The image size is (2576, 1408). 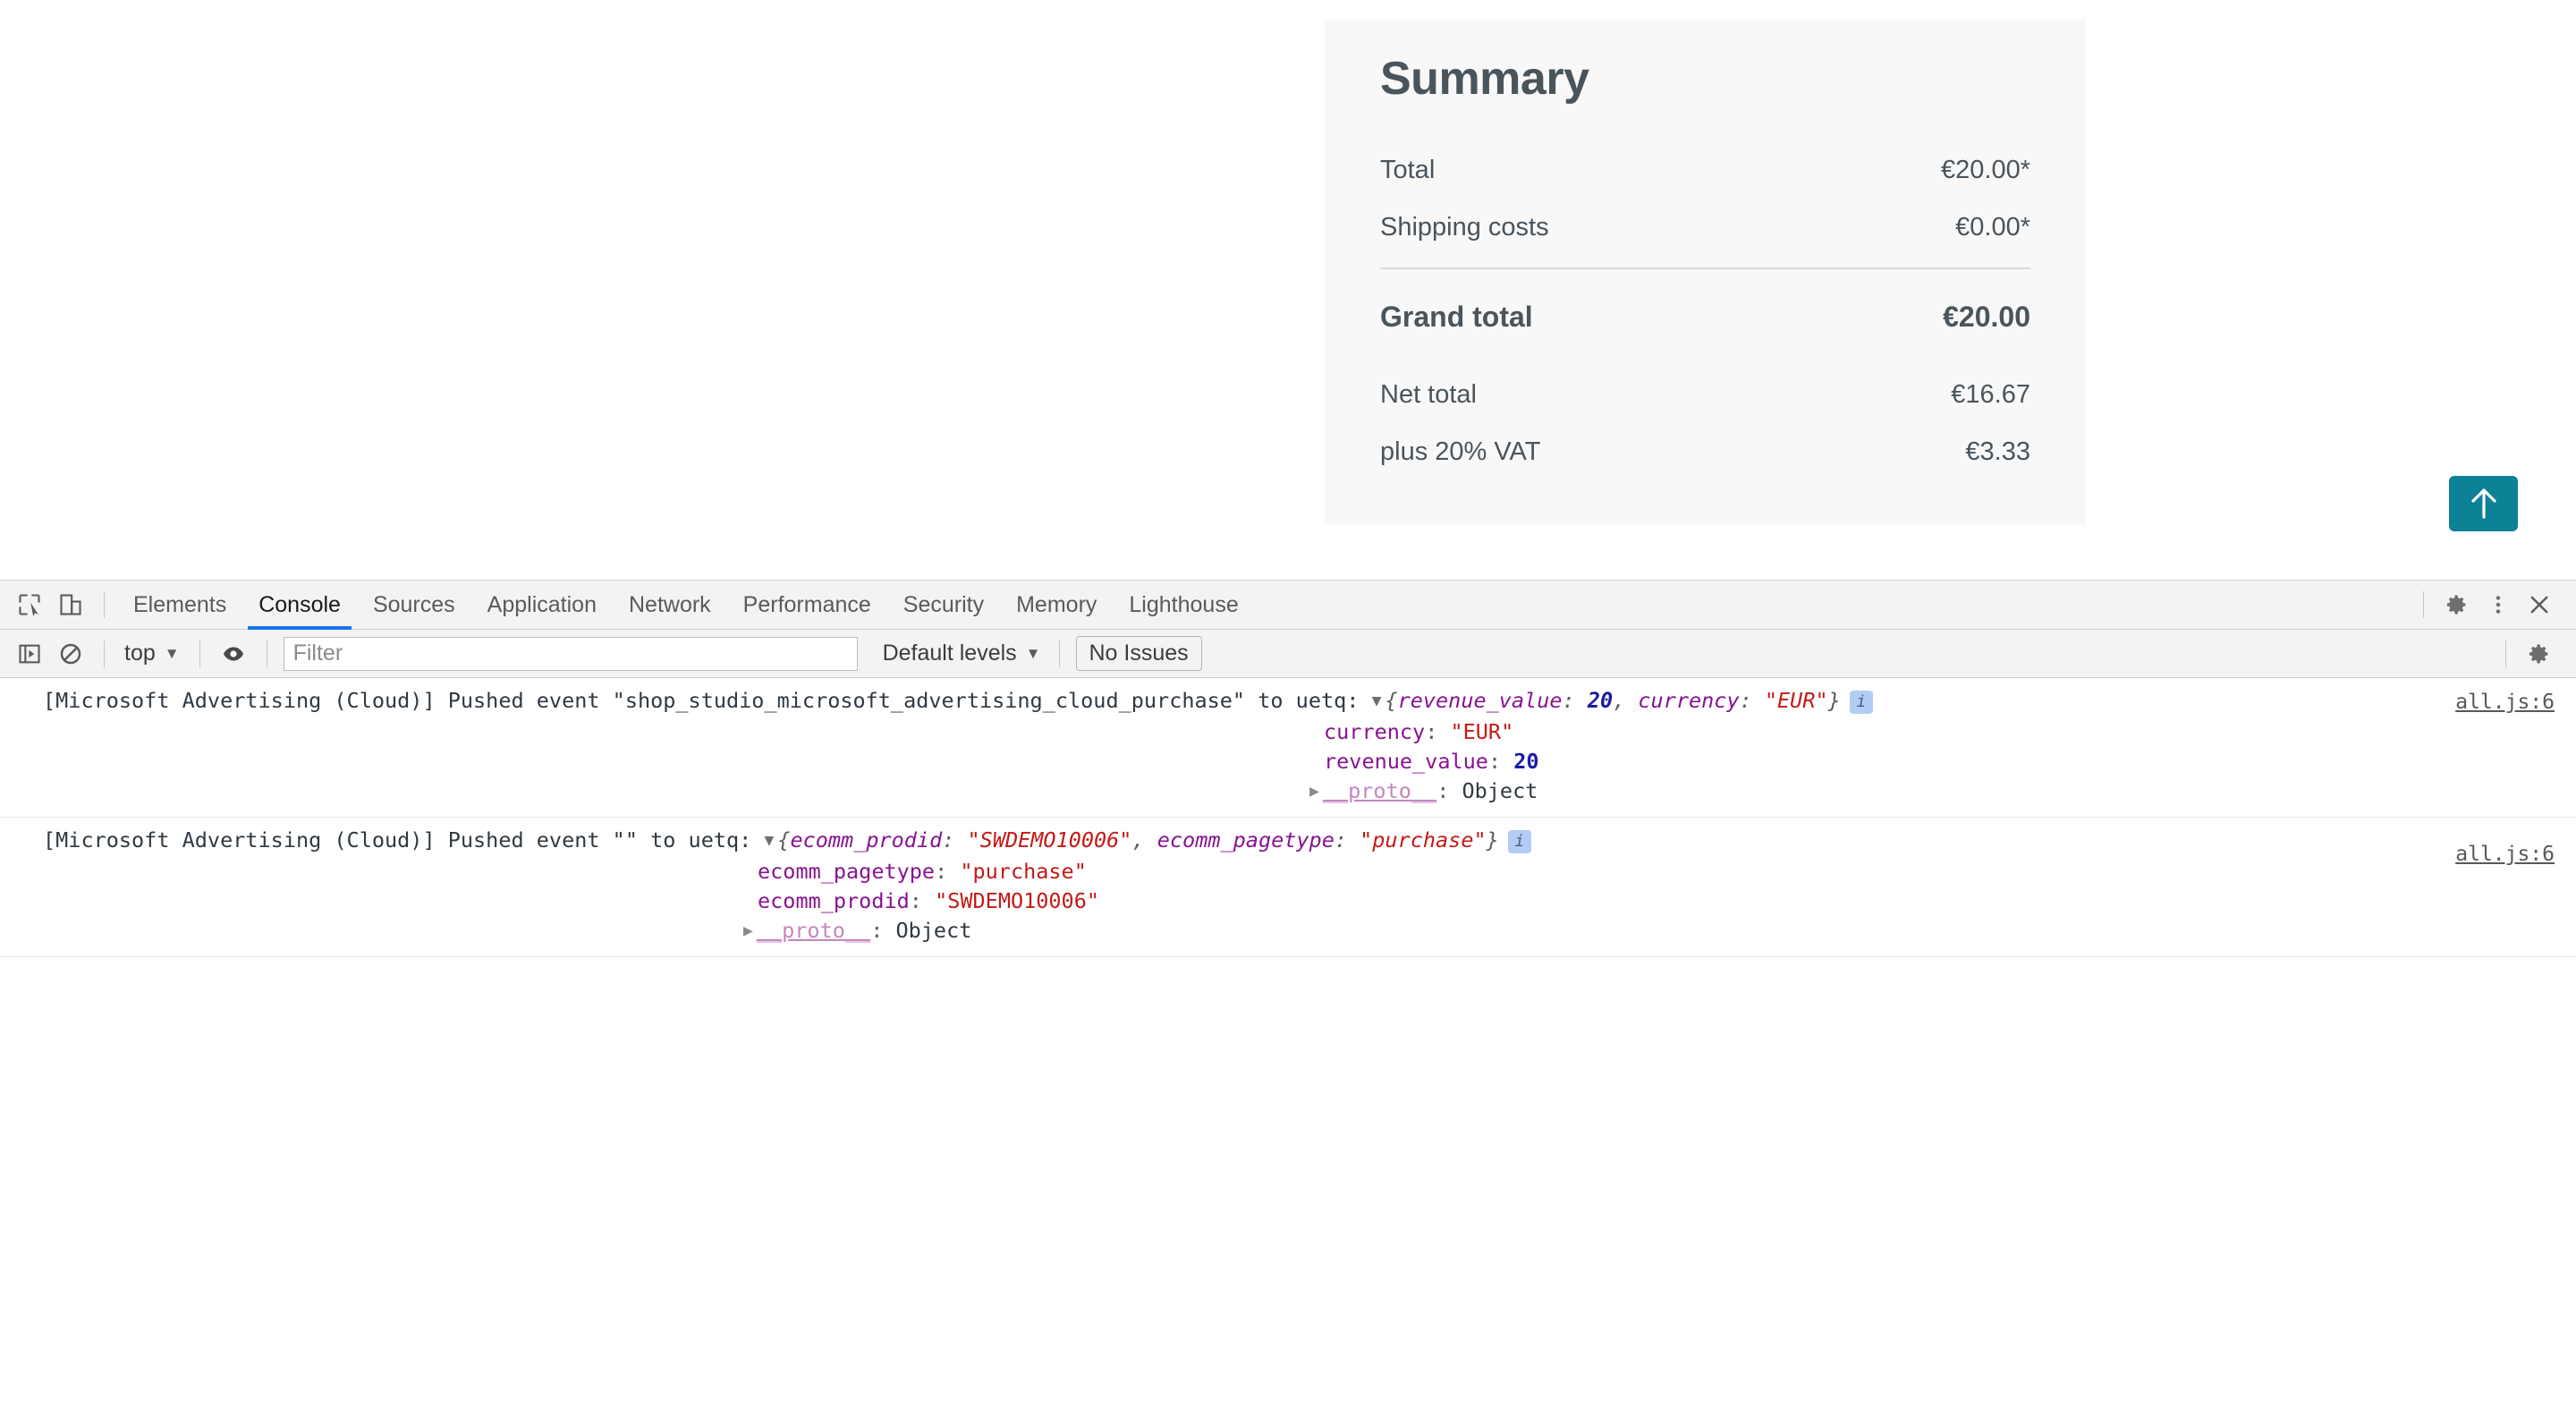 I want to click on tab-memory: Memory, so click(x=1056, y=605).